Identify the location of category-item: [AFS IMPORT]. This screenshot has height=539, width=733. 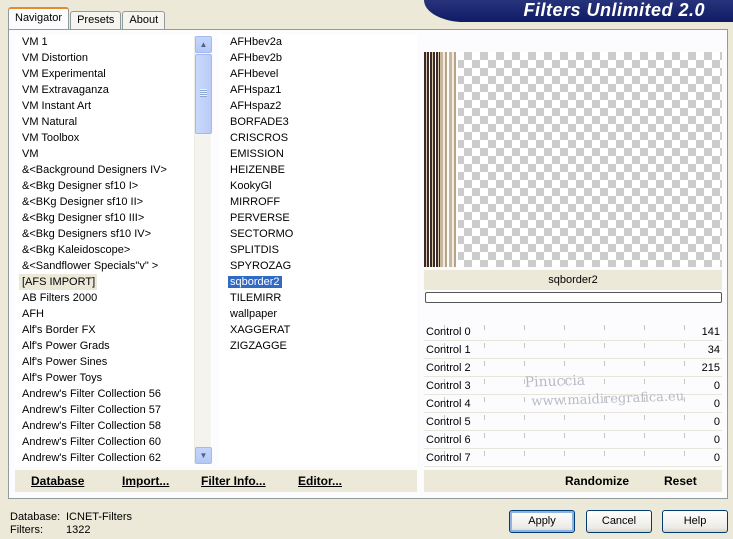
(58, 282).